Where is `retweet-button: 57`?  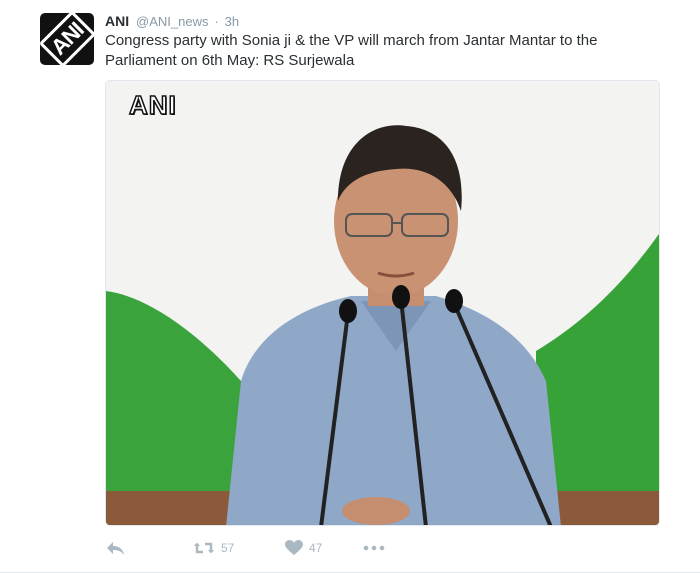 retweet-button: 57 is located at coordinates (239, 548).